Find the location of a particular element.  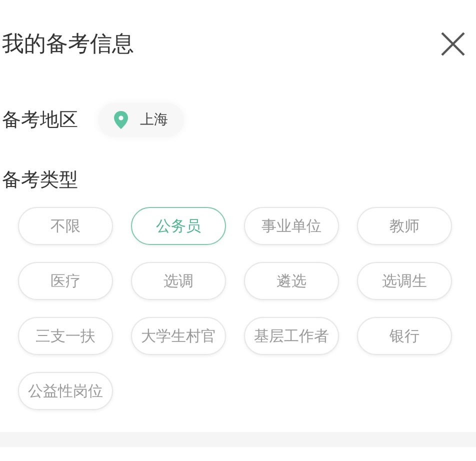

region-label: 备考地区 is located at coordinates (40, 120).